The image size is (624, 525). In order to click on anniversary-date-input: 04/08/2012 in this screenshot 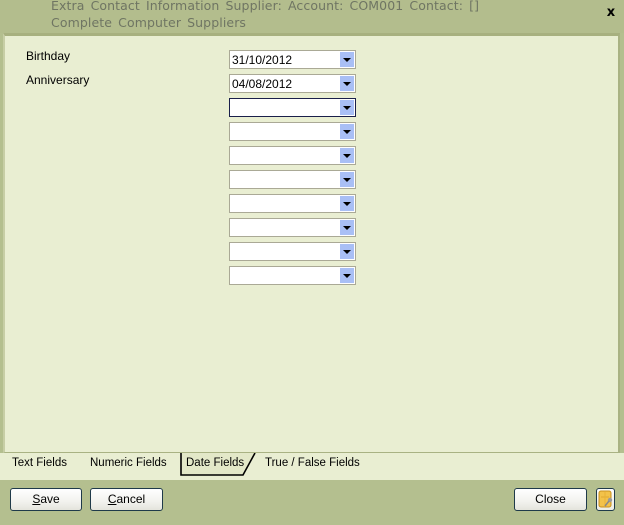, I will do `click(292, 83)`.